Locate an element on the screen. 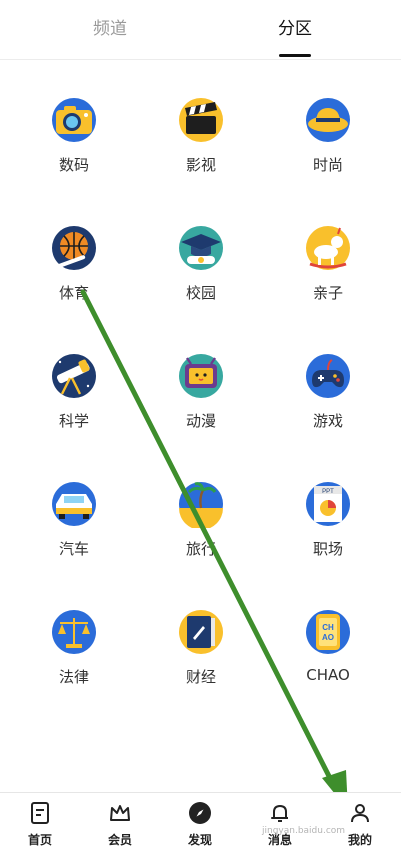 The width and height of the screenshot is (401, 852). home-doc-icon is located at coordinates (40, 813).